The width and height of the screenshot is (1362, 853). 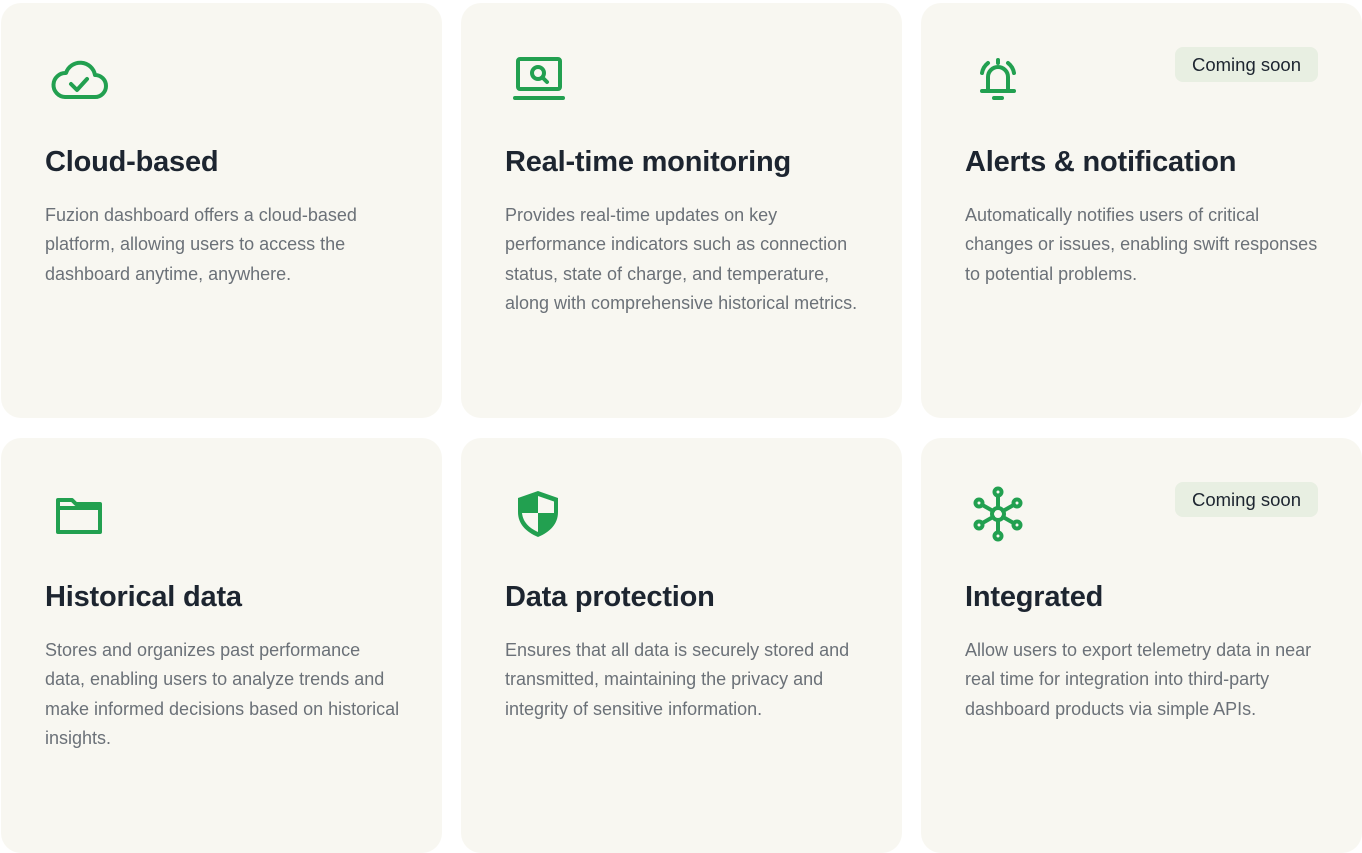 I want to click on cloud-check-icon, so click(x=78, y=79).